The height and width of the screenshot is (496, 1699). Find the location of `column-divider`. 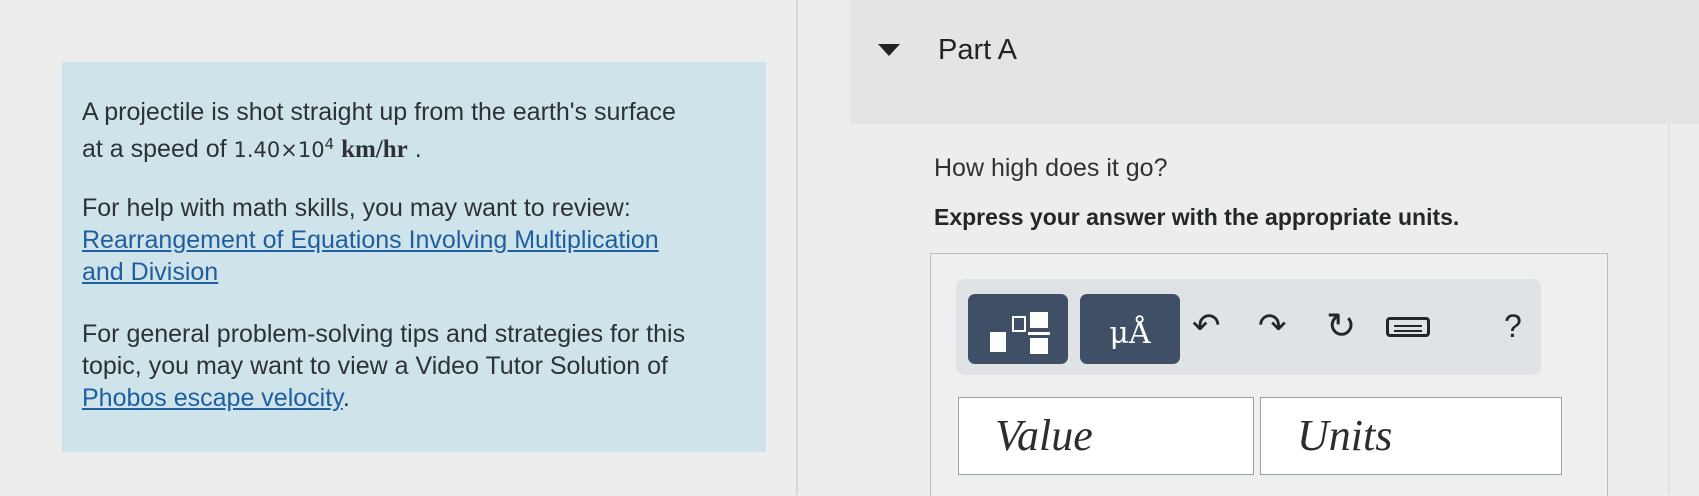

column-divider is located at coordinates (797, 247).